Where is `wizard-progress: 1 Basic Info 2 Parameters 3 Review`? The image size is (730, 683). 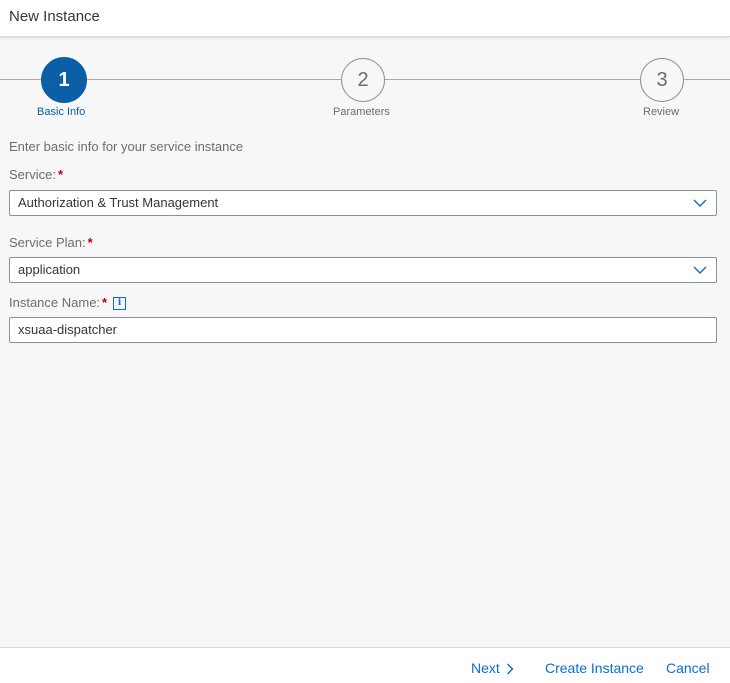
wizard-progress: 1 Basic Info 2 Parameters 3 Review is located at coordinates (365, 82).